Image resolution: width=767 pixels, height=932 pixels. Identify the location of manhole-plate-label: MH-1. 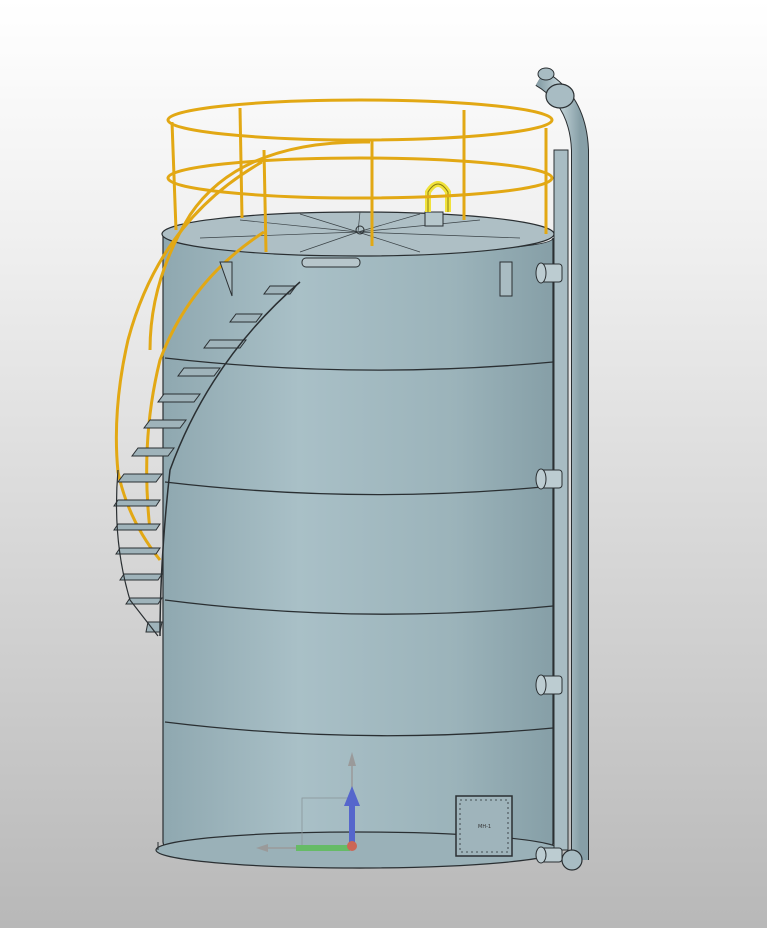
(484, 827).